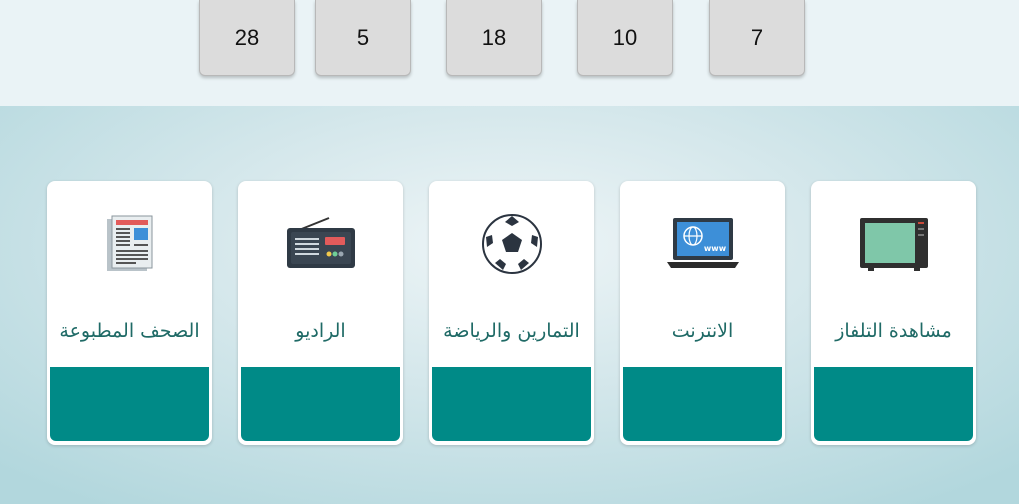  Describe the element at coordinates (625, 38) in the screenshot. I see `number-tile: 10` at that location.